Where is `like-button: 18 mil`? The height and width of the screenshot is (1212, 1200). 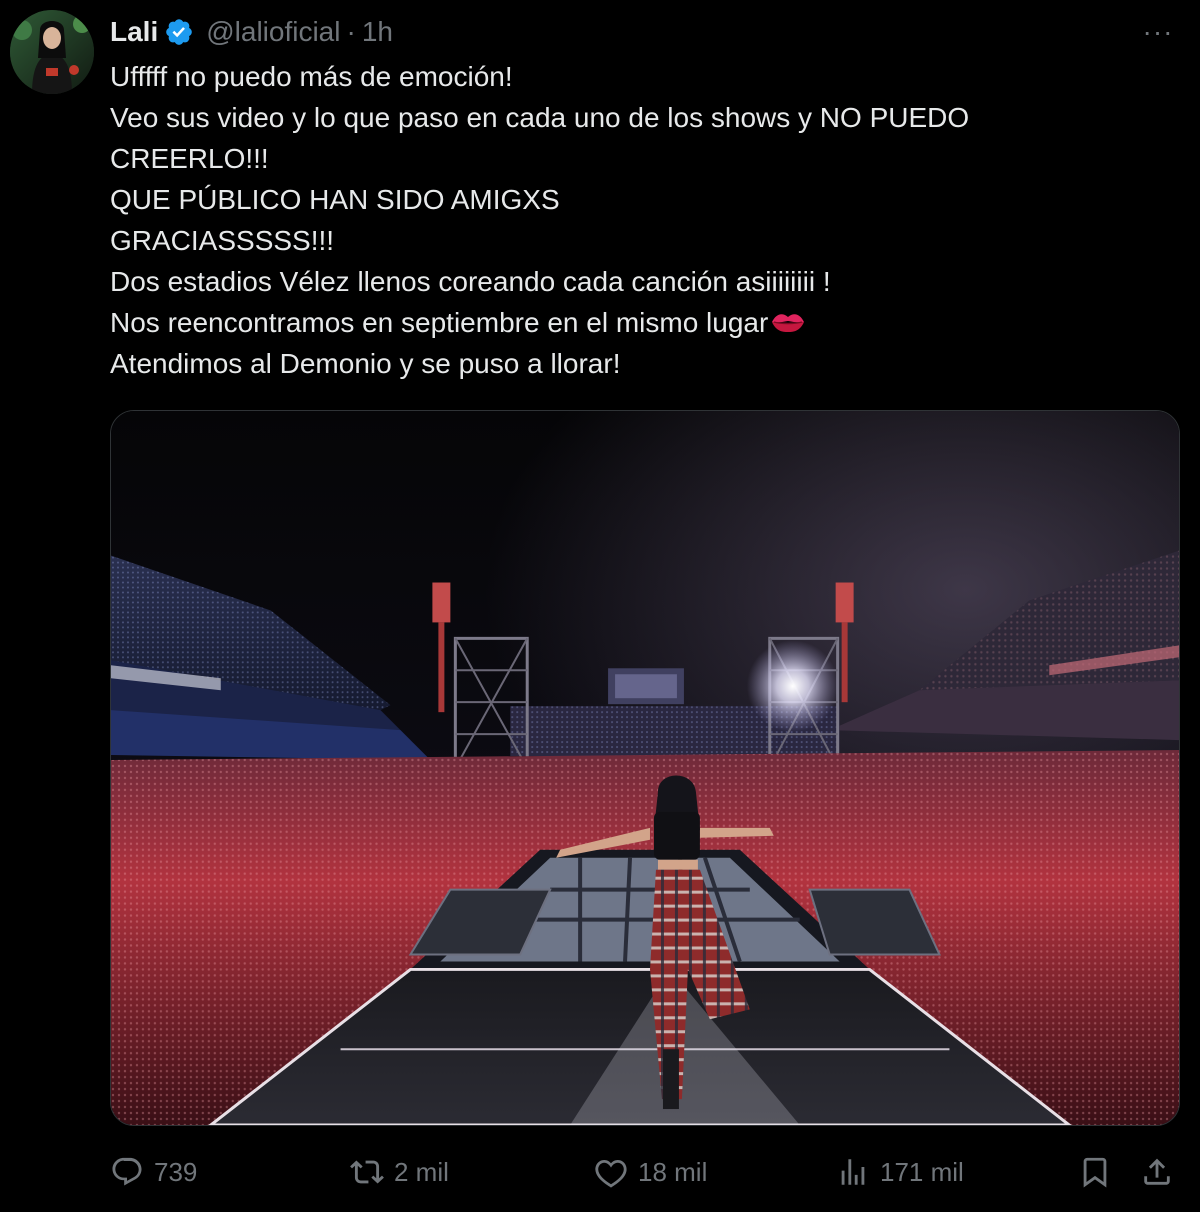
like-button: 18 mil is located at coordinates (650, 1172).